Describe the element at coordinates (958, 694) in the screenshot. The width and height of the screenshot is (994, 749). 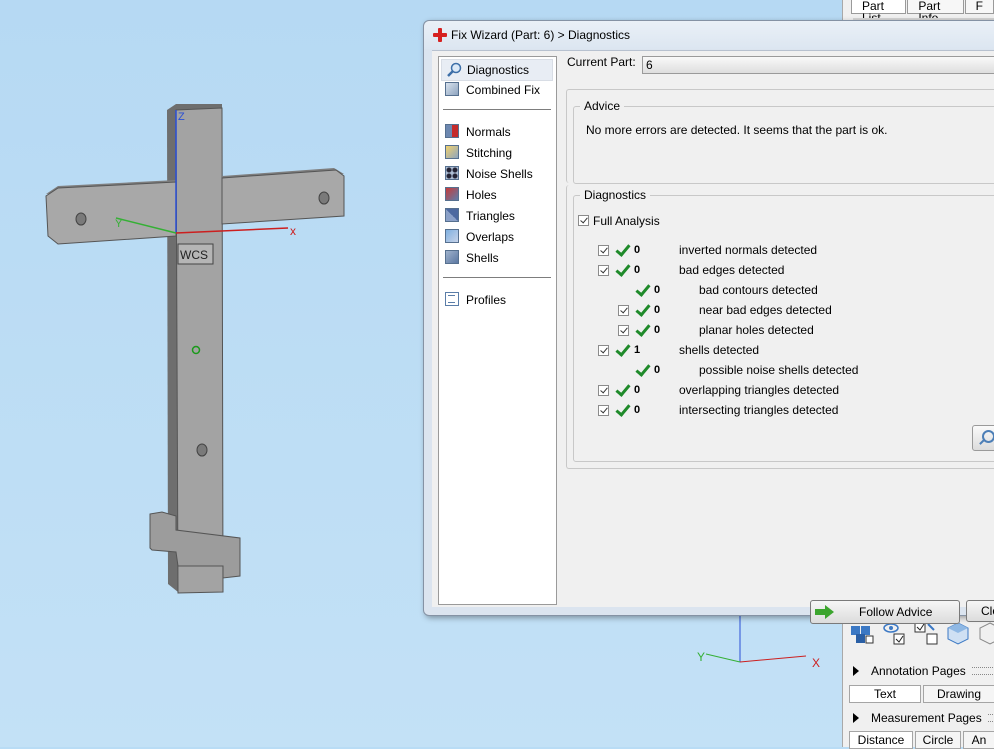
I see `tab-drawing: Drawing` at that location.